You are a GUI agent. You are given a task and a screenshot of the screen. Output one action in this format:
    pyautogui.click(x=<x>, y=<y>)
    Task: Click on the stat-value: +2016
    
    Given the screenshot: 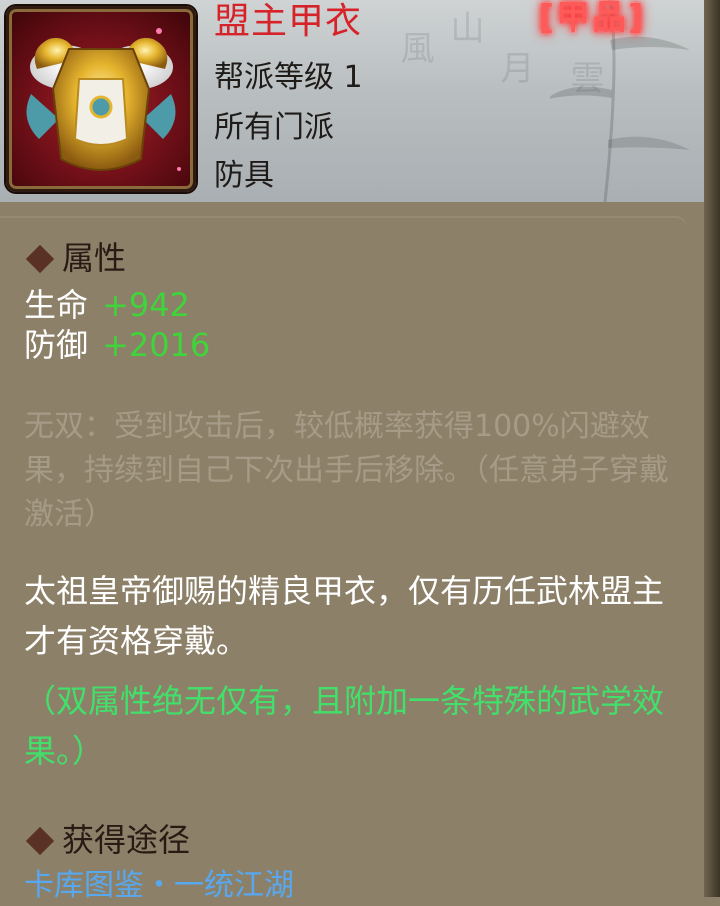 What is the action you would take?
    pyautogui.click(x=156, y=345)
    